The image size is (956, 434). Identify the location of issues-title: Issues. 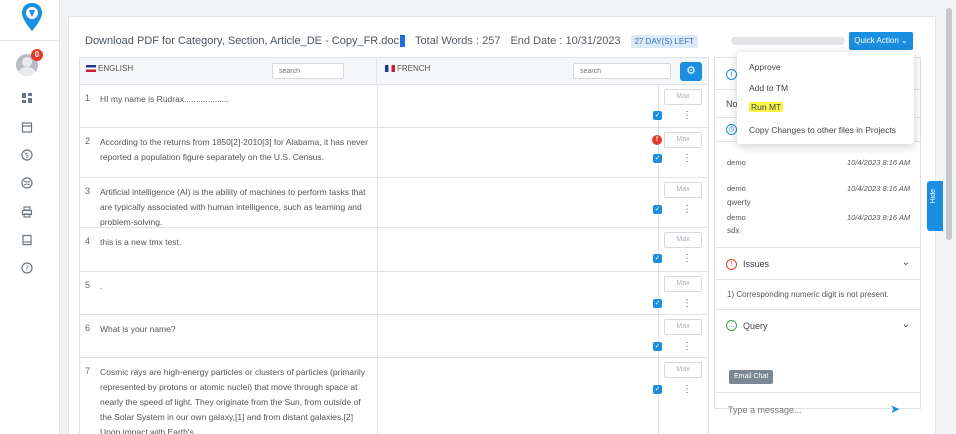
(756, 264).